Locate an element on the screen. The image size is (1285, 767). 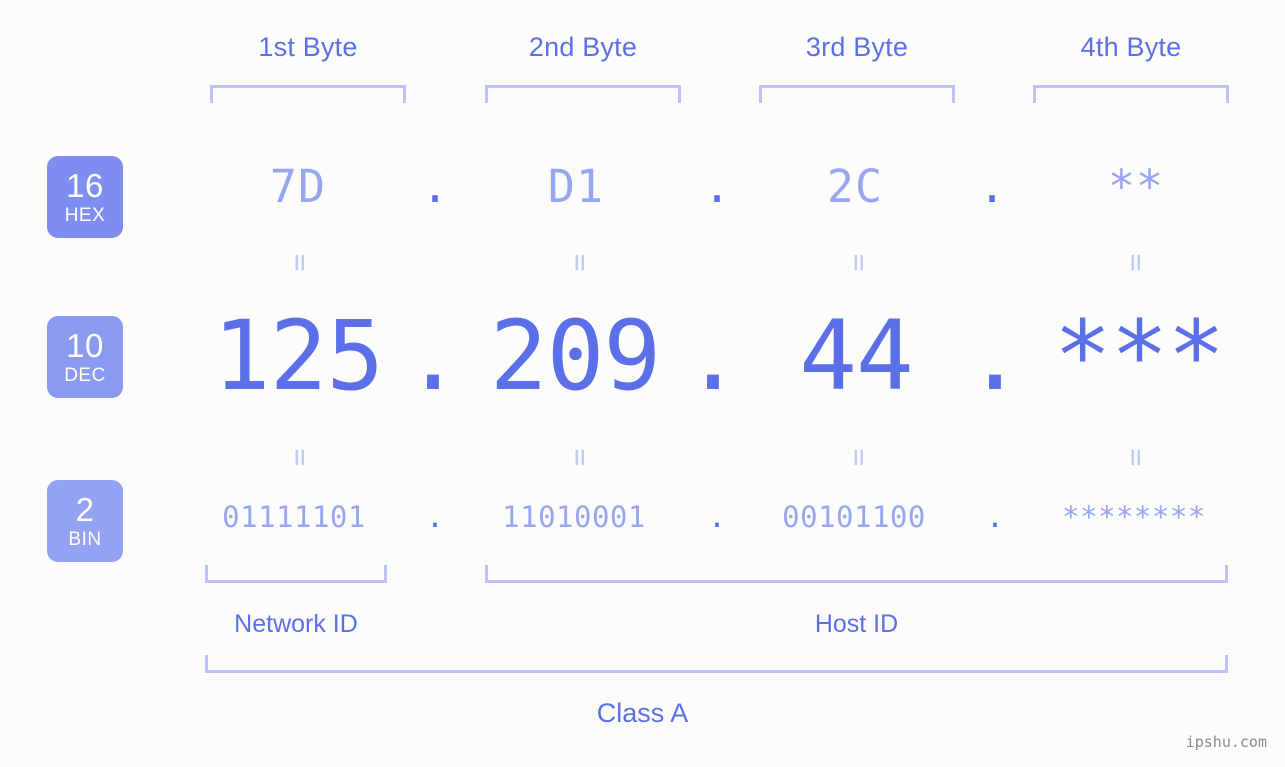
byte-header-2: 2nd Byte is located at coordinates (583, 47).